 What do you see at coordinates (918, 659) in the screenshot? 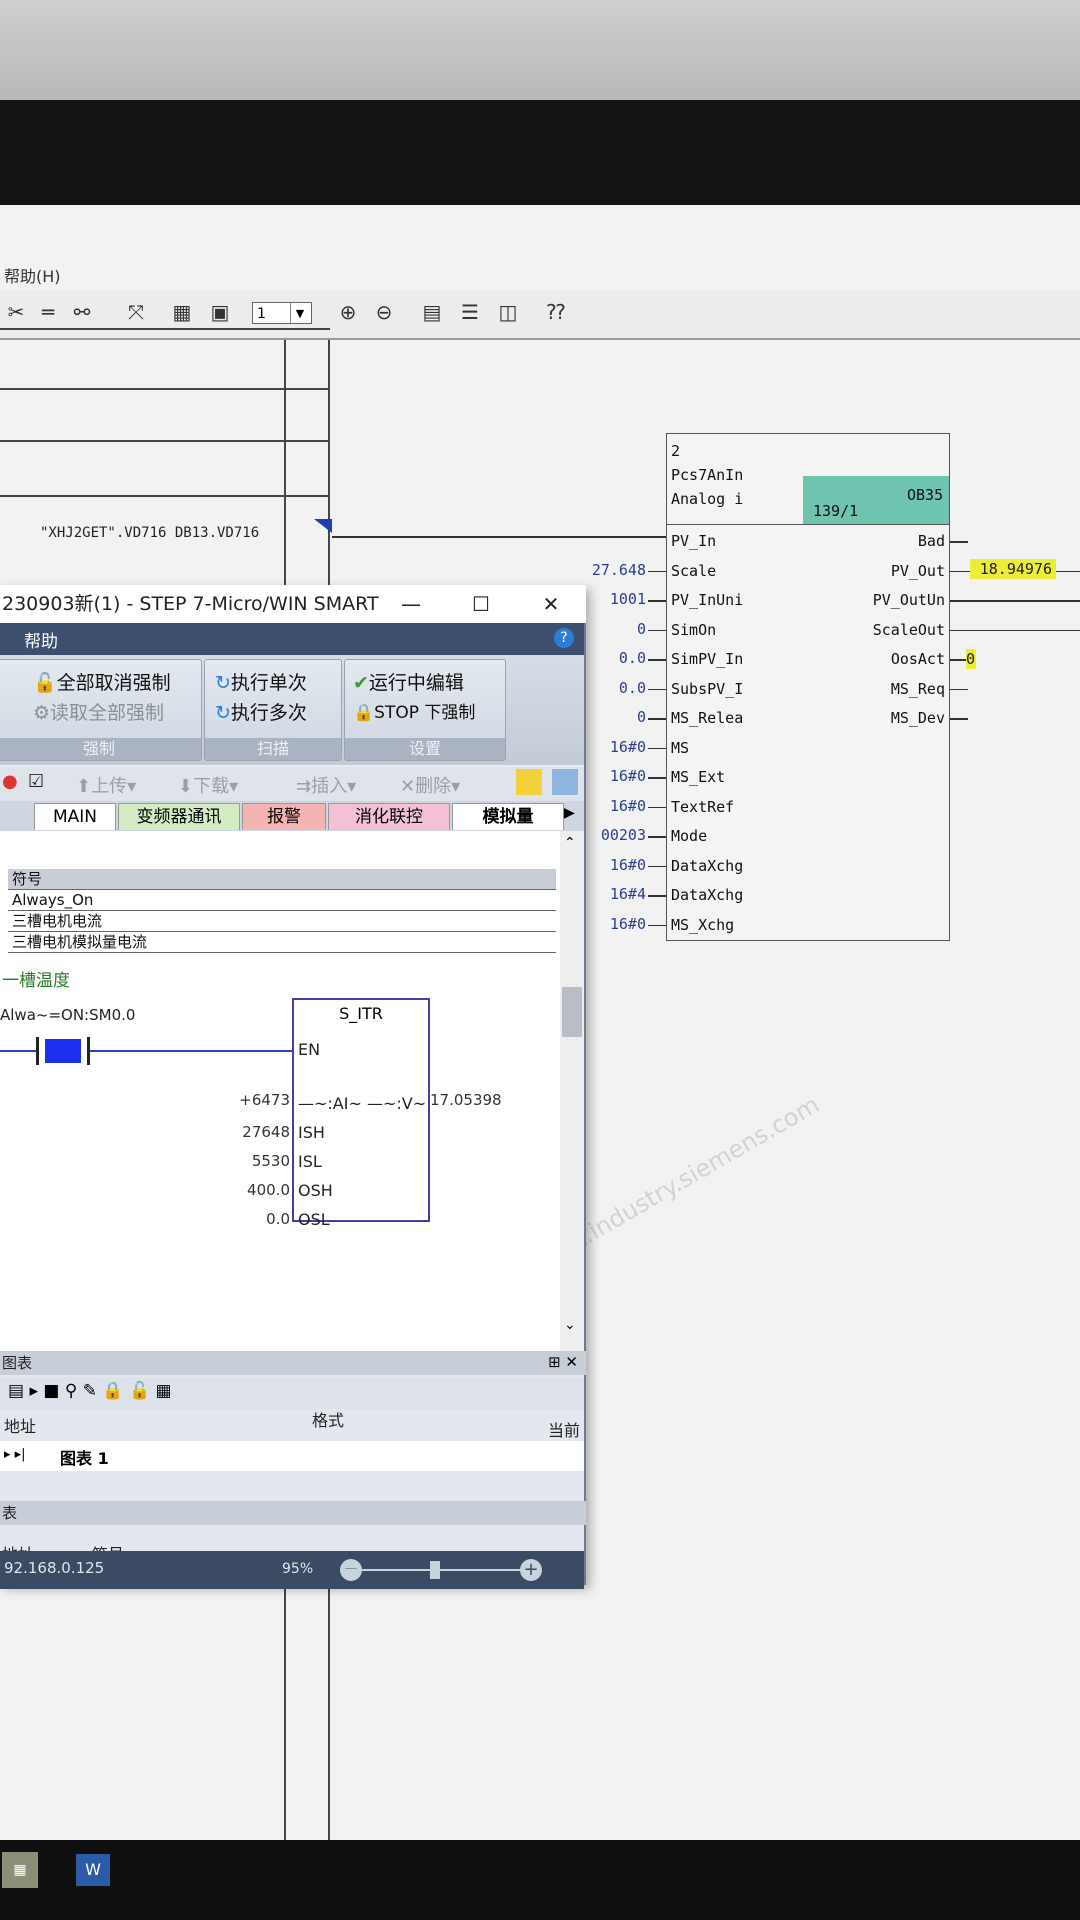
I see `cfc-output-pin: OosAct` at bounding box center [918, 659].